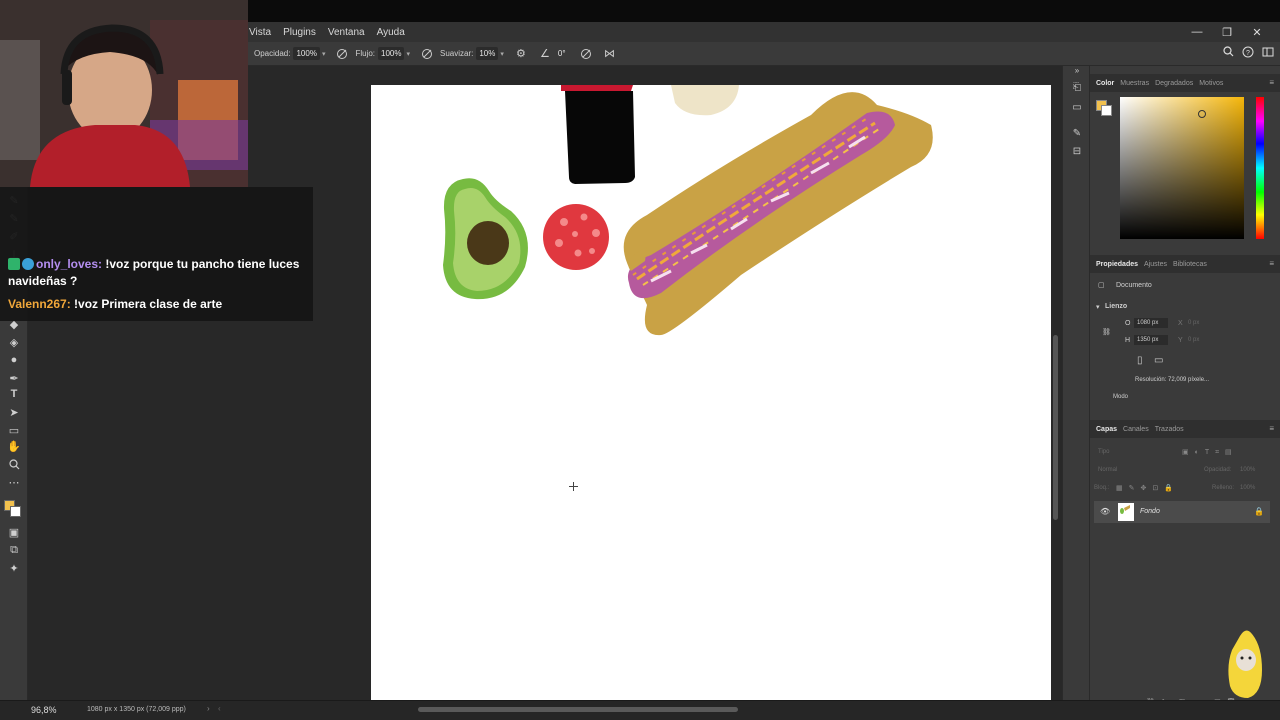 The width and height of the screenshot is (1280, 720). I want to click on tab-layers: Capas, so click(1106, 429).